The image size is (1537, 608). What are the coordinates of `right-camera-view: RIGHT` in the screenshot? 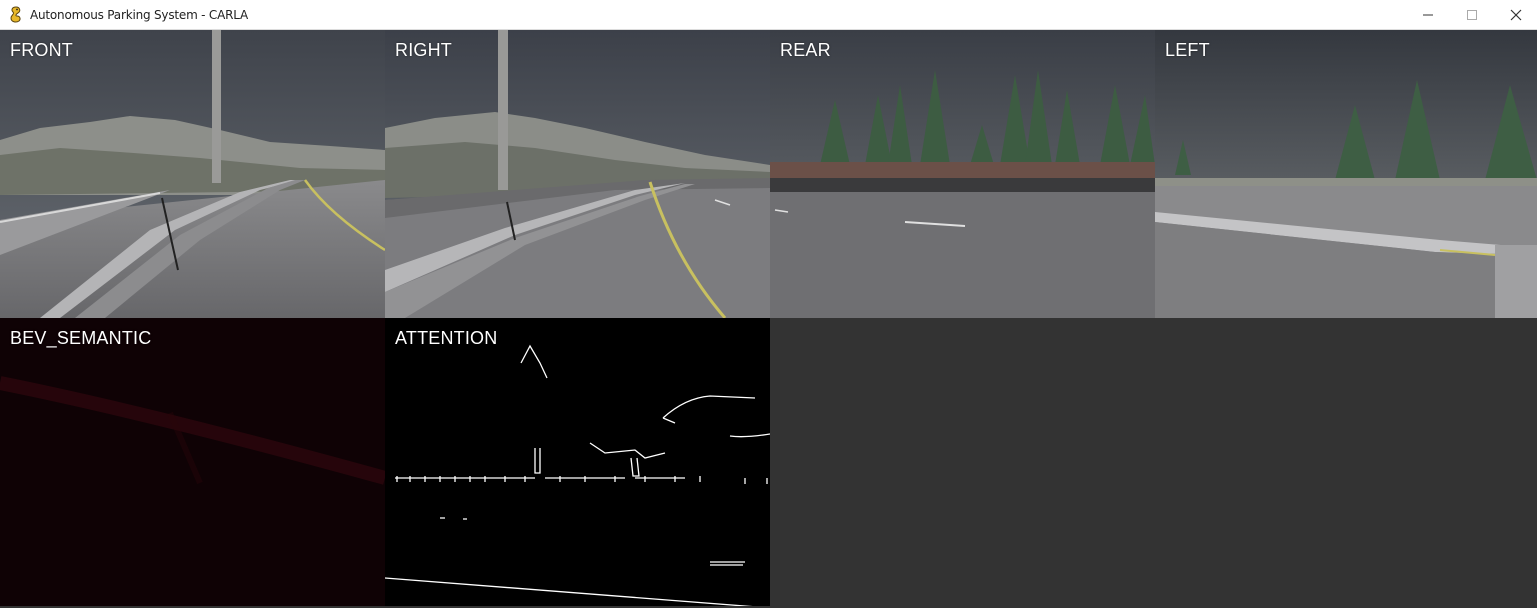 It's located at (577, 174).